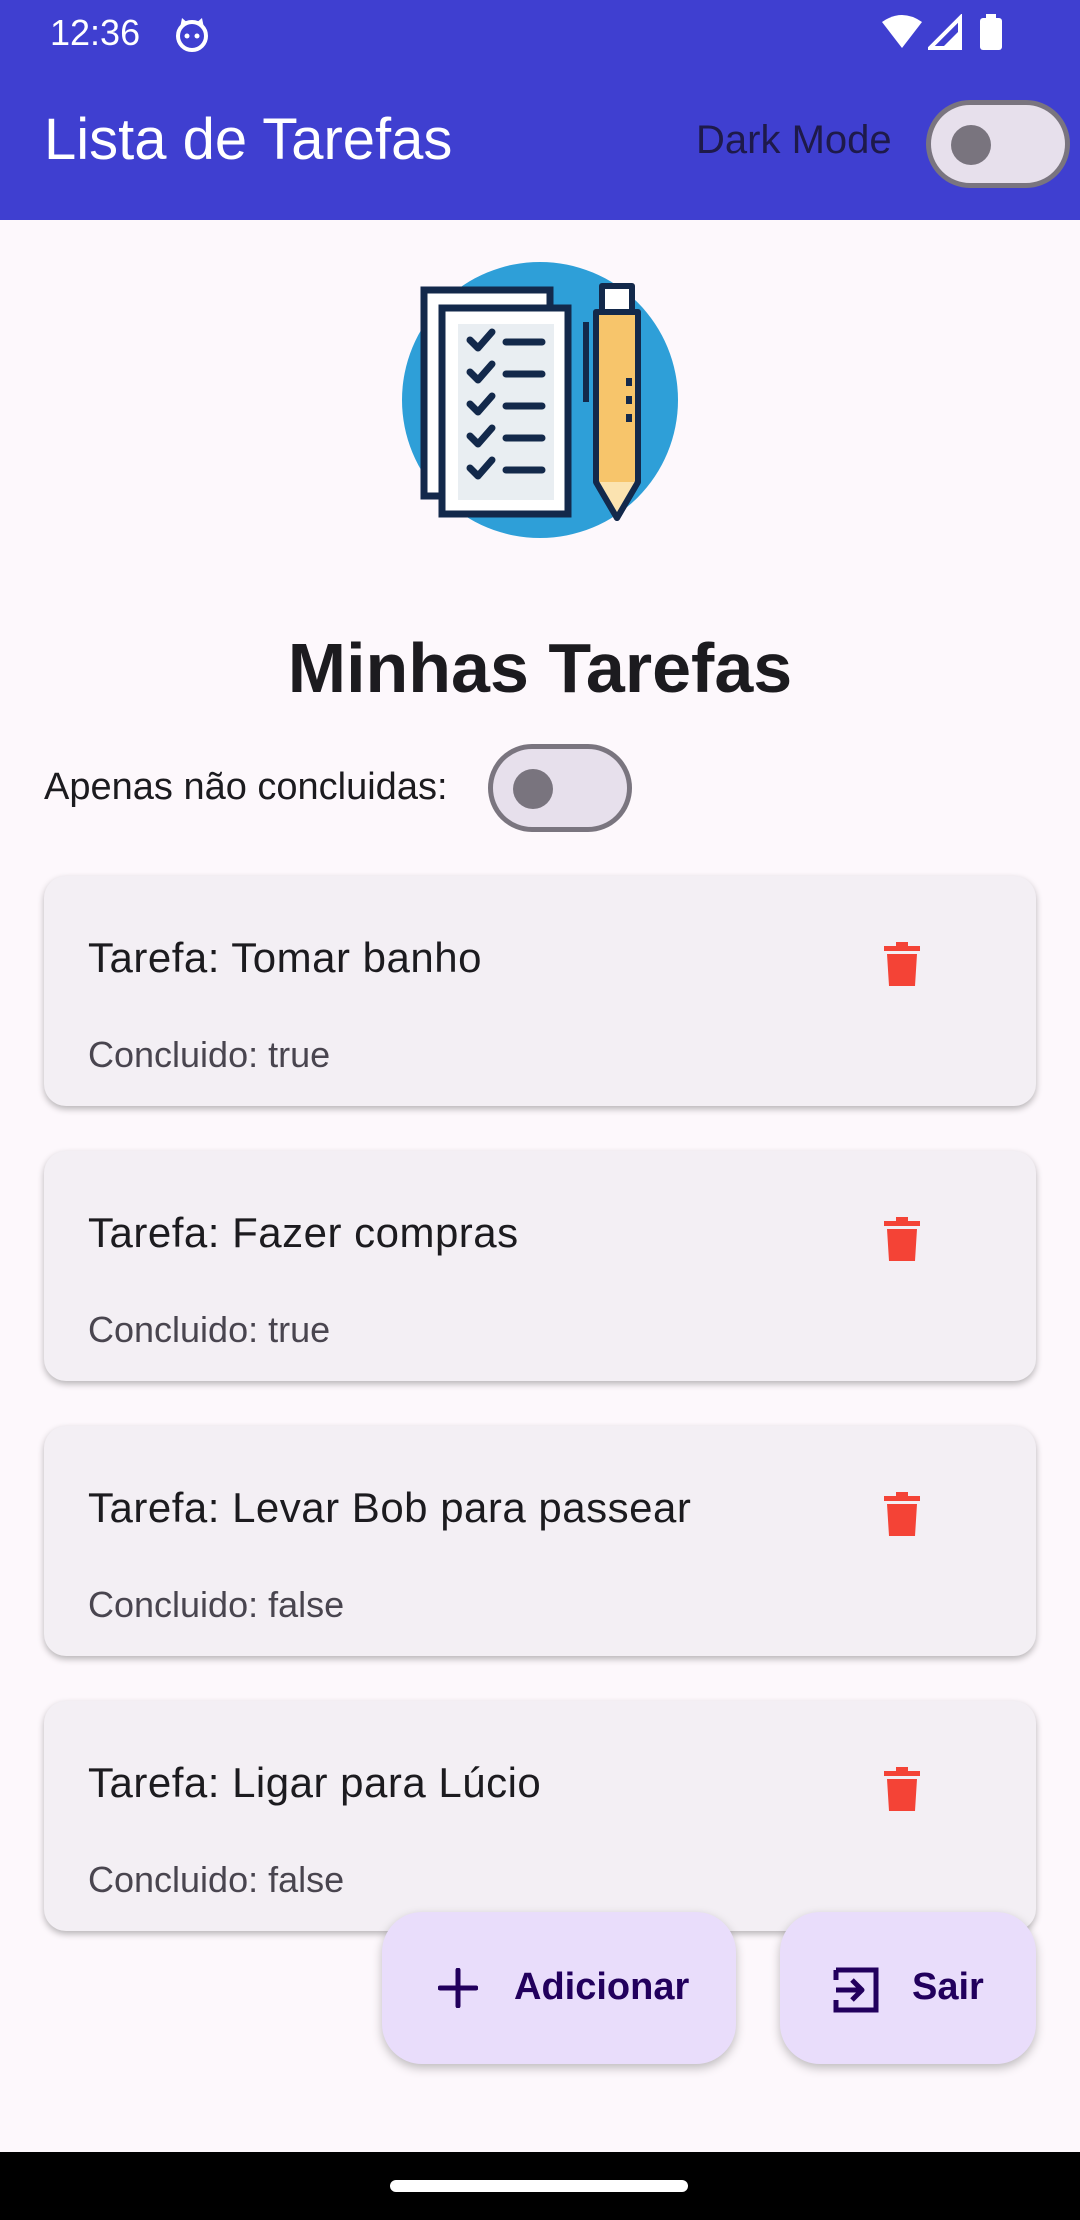 The height and width of the screenshot is (2220, 1080). Describe the element at coordinates (998, 144) in the screenshot. I see `dark-mode-switch` at that location.